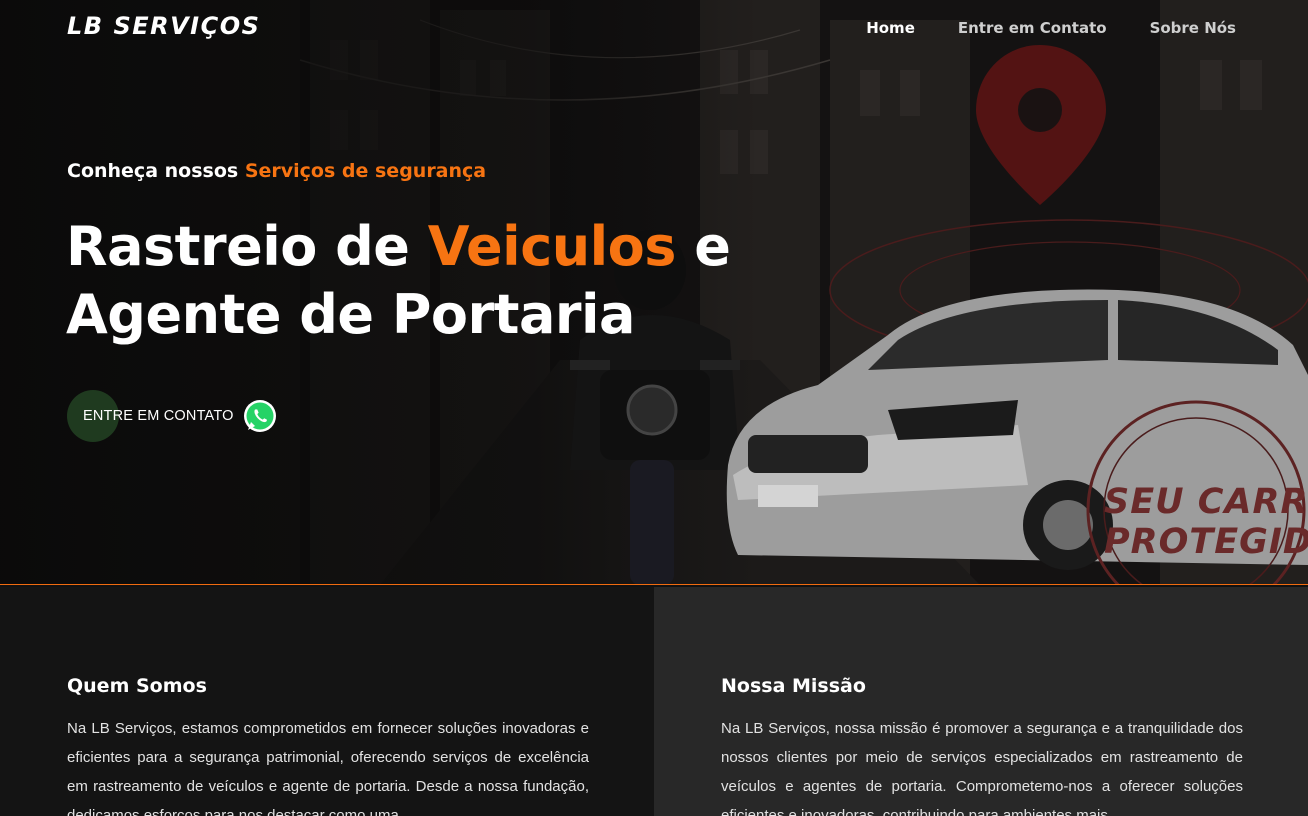  I want to click on stamp-text: SEU CARRO PROTEGIDO, so click(1206, 522).